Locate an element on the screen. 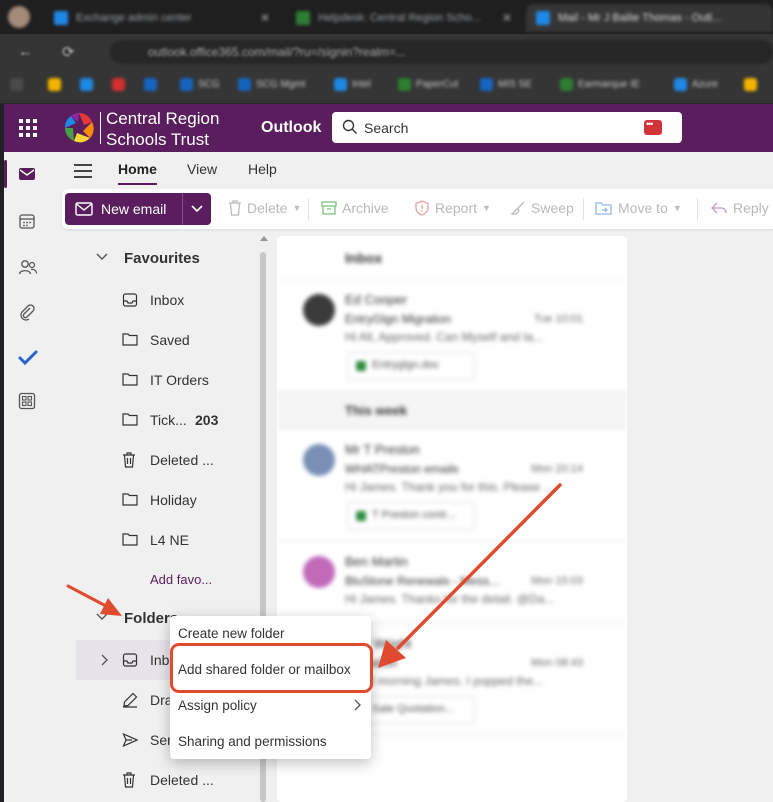  folder-item-saved: Saved is located at coordinates (163, 340).